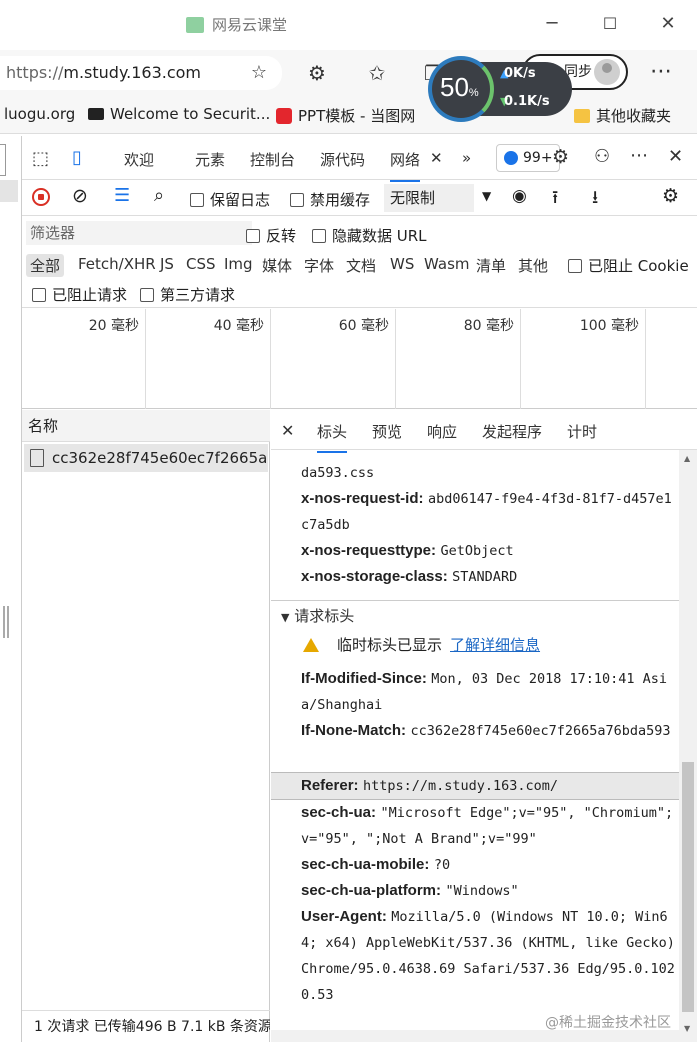  I want to click on type-other: 其他, so click(533, 265).